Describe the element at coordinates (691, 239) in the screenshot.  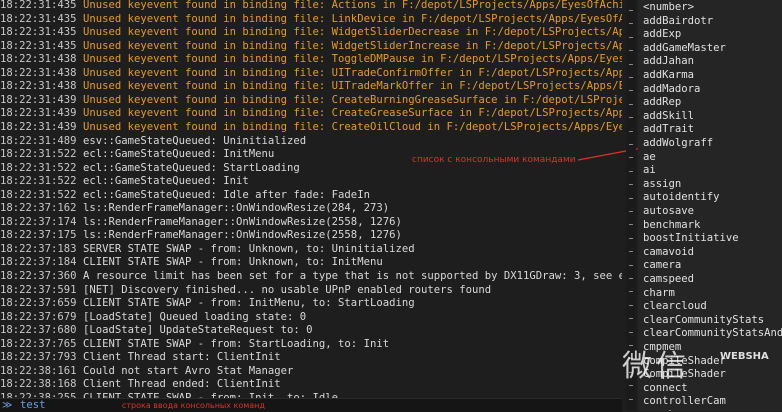
I see `command-list-item: boostInitiative` at that location.